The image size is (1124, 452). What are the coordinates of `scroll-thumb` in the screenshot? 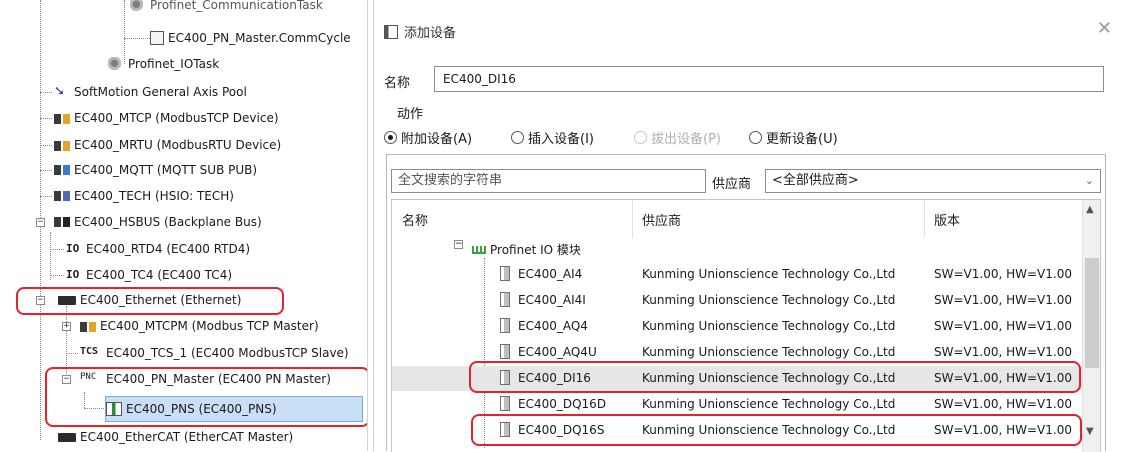 It's located at (1092, 313).